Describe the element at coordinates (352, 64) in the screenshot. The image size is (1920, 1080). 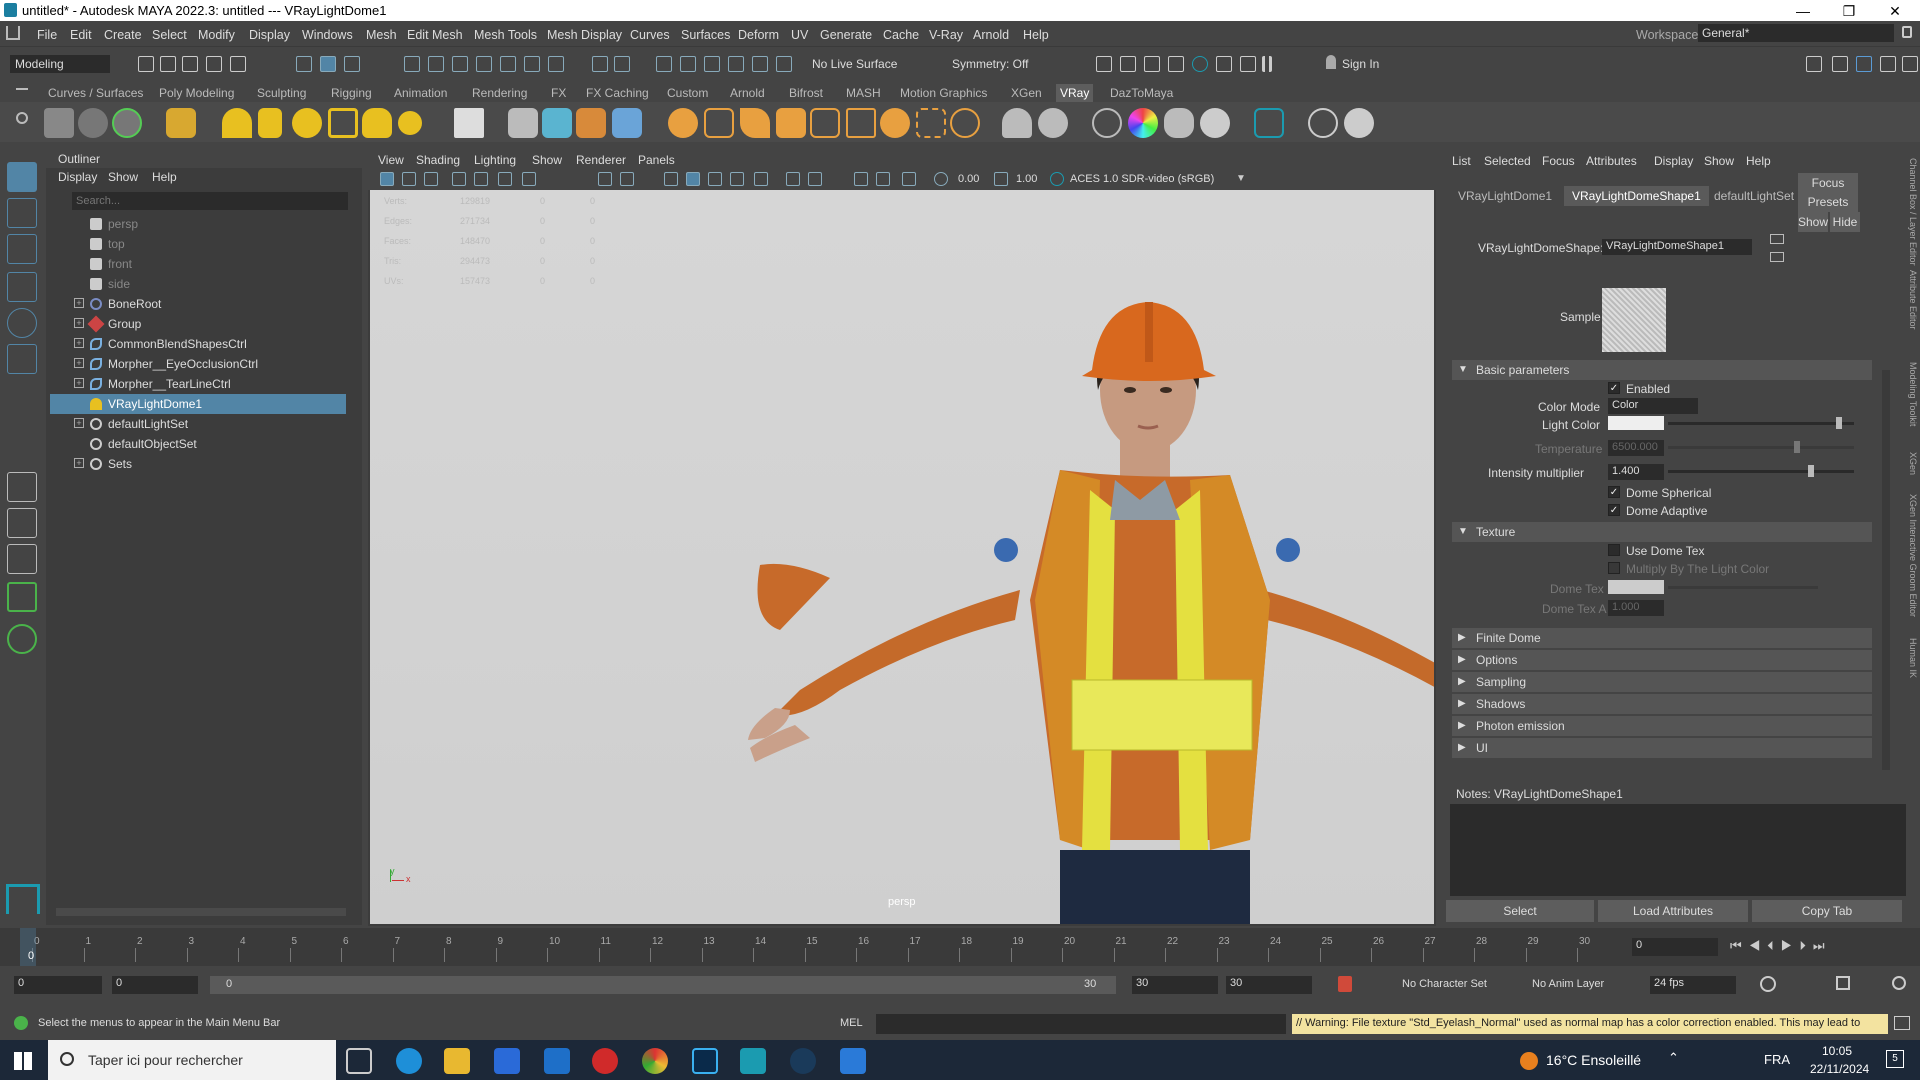
I see `select-component-icon` at that location.